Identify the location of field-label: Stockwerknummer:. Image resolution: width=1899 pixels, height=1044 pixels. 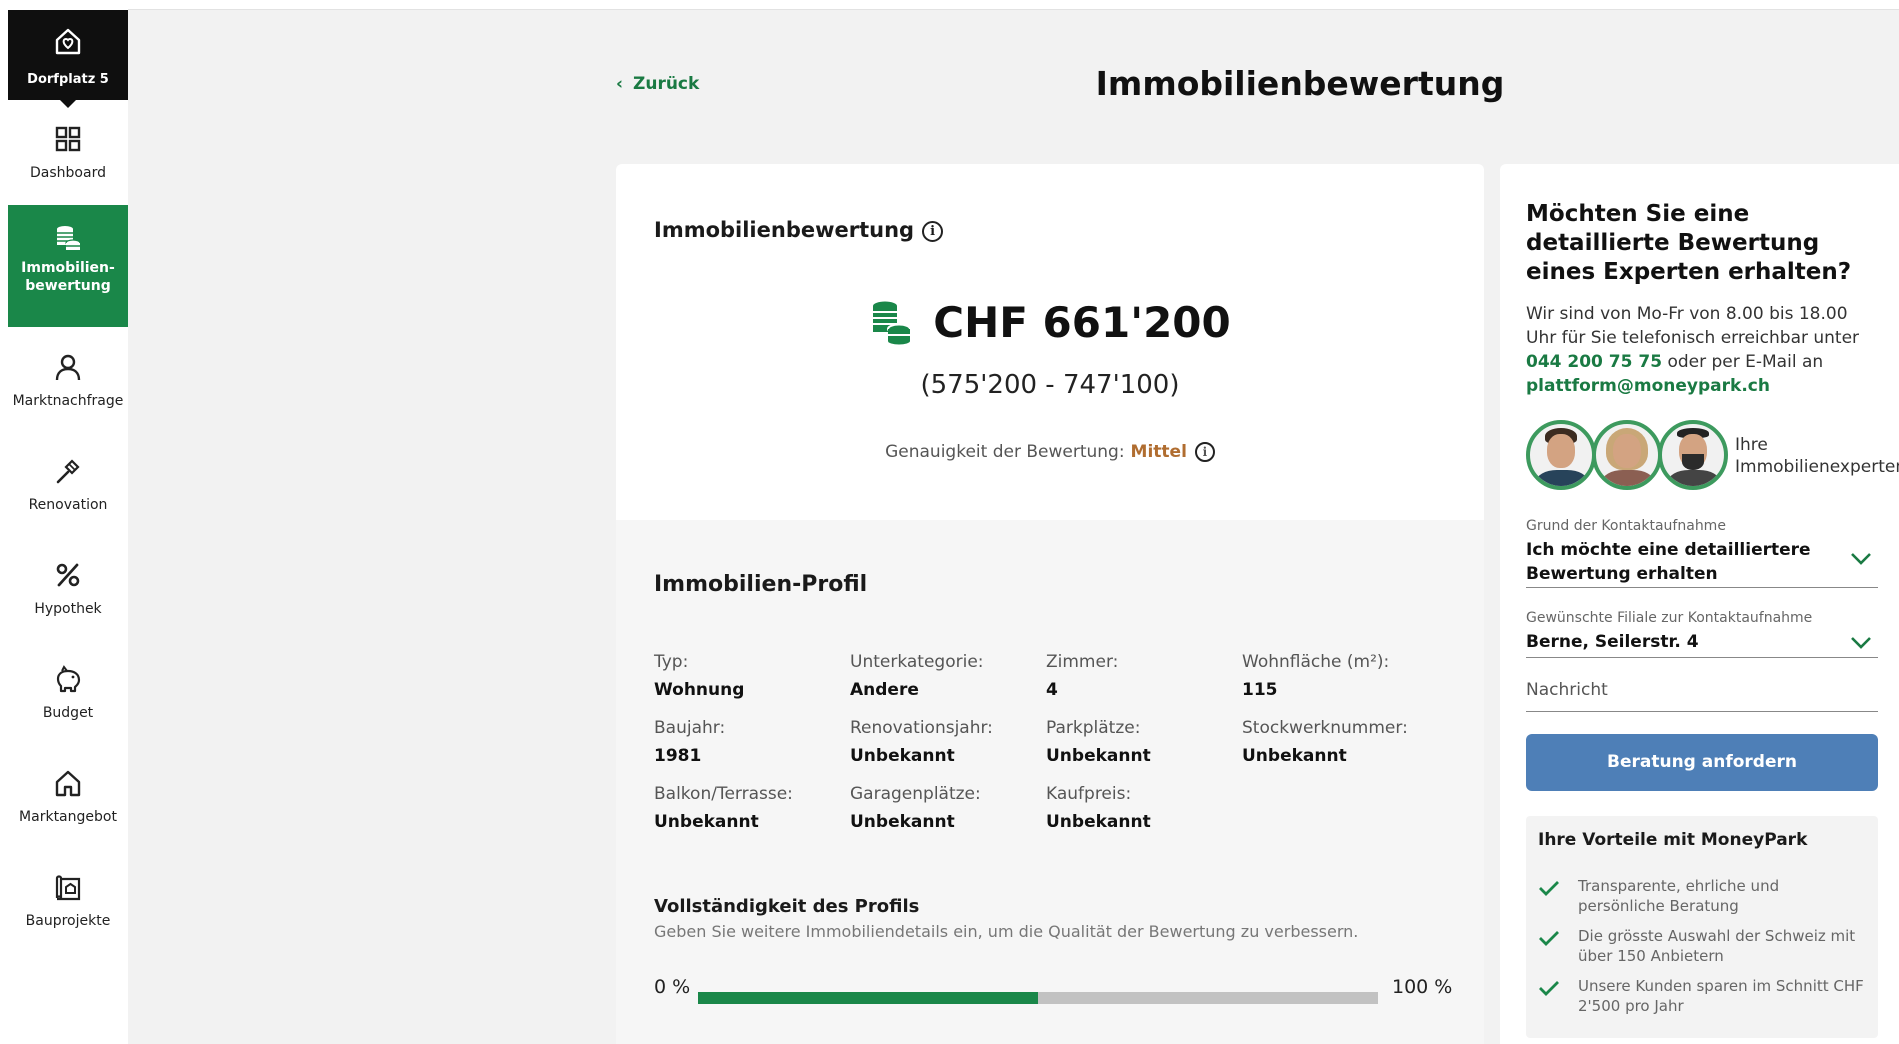
(1325, 728).